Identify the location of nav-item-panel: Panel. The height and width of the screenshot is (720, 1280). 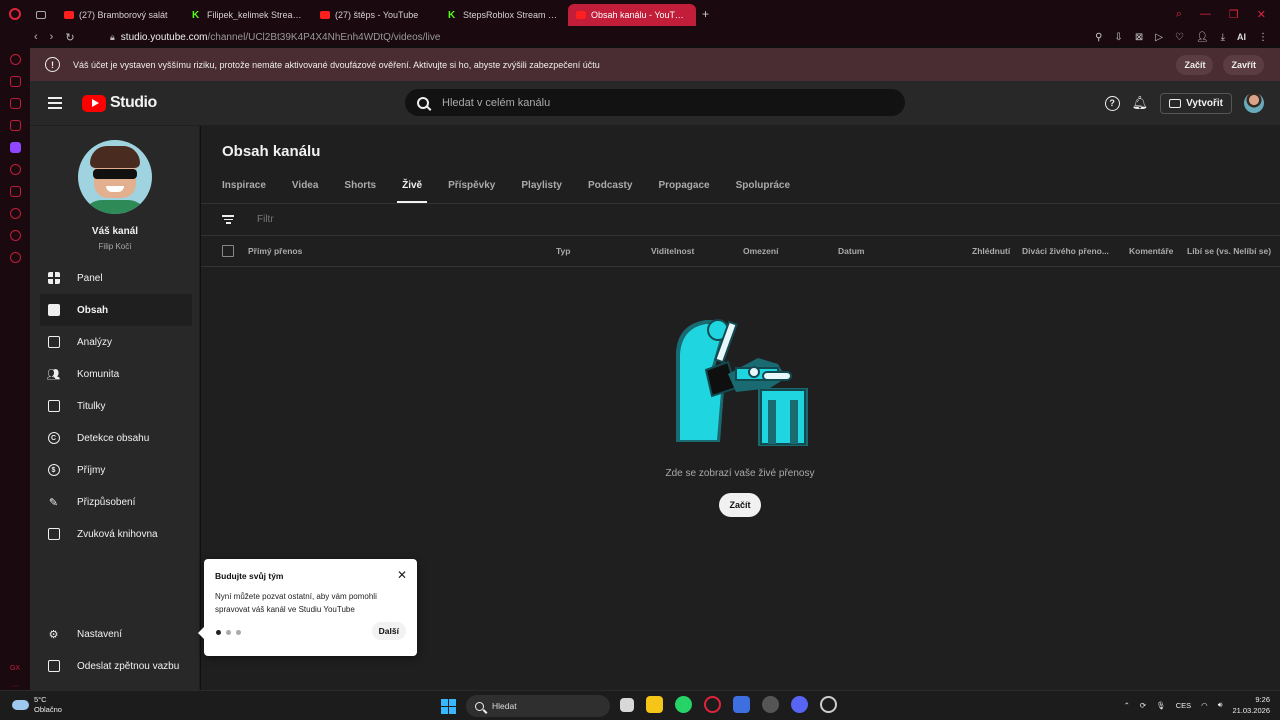
(116, 278).